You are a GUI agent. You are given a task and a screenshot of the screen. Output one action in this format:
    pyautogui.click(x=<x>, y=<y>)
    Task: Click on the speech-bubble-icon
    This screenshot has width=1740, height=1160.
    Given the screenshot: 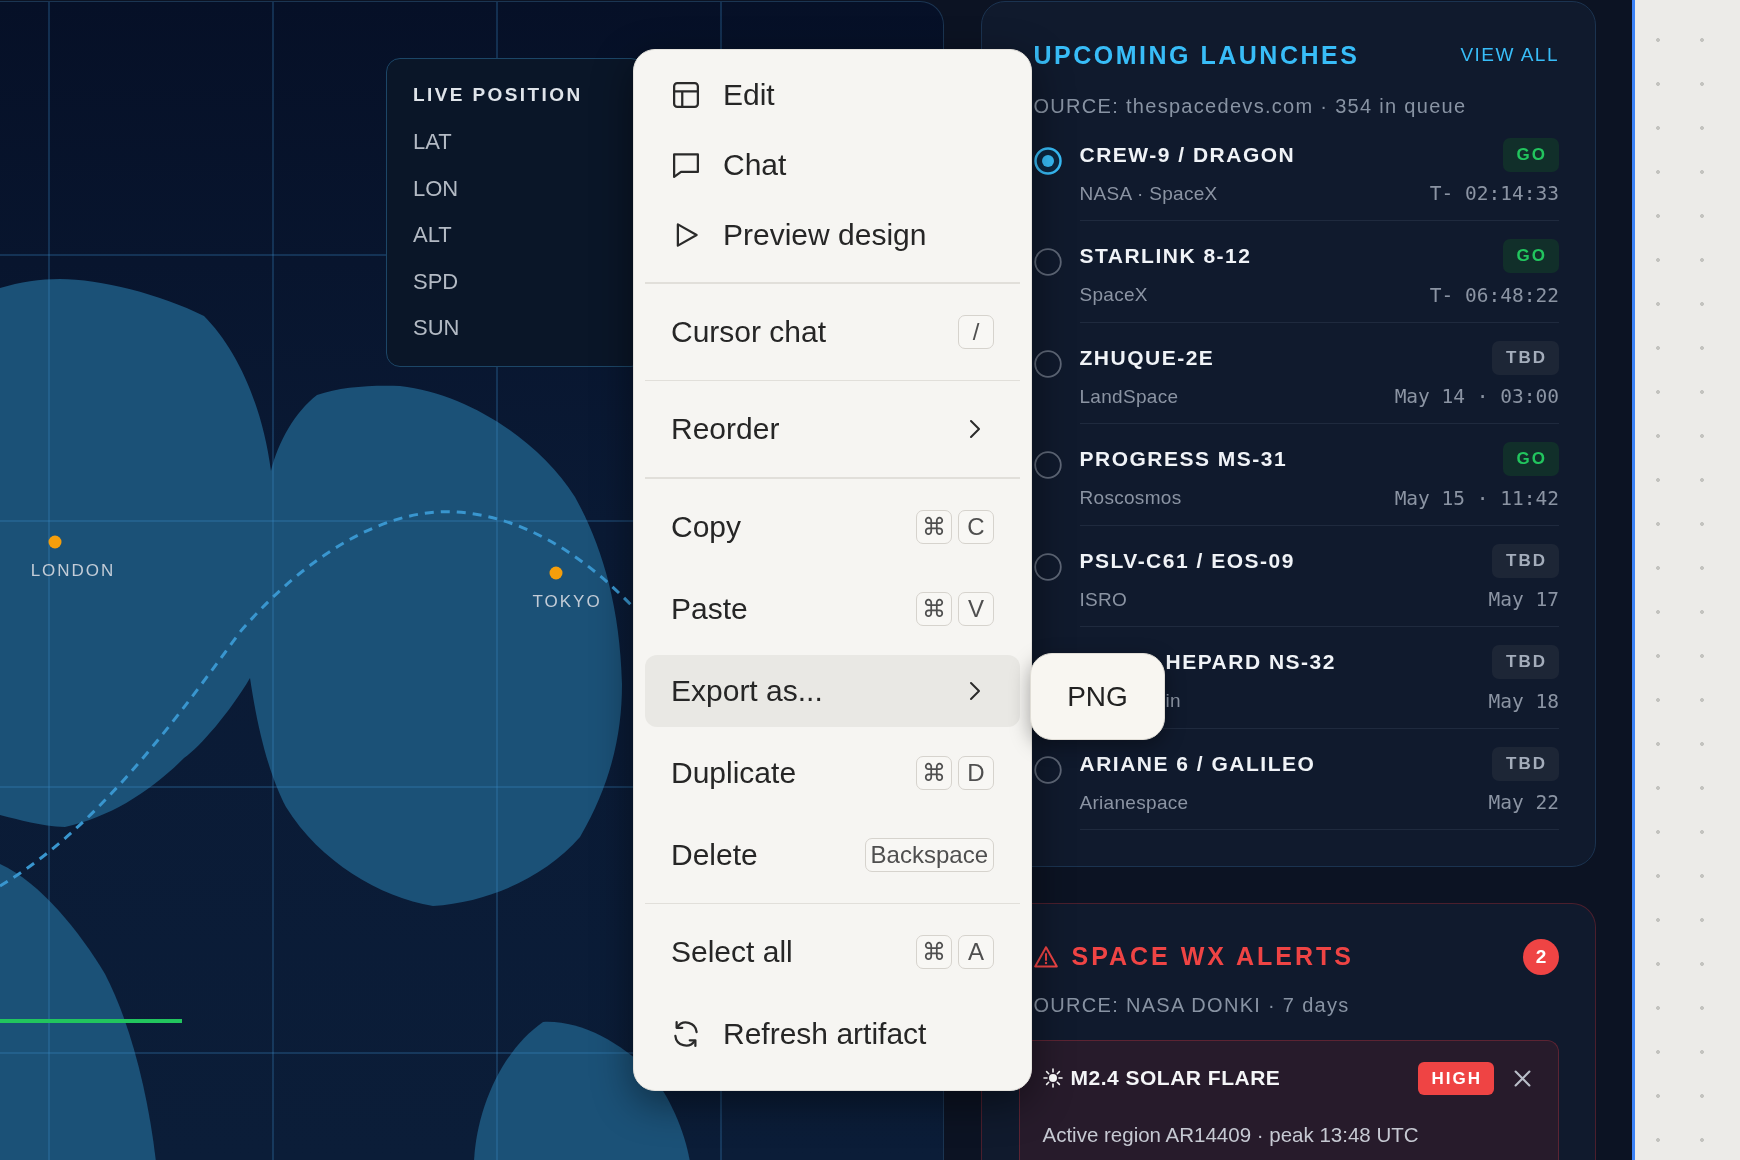 What is the action you would take?
    pyautogui.click(x=686, y=165)
    